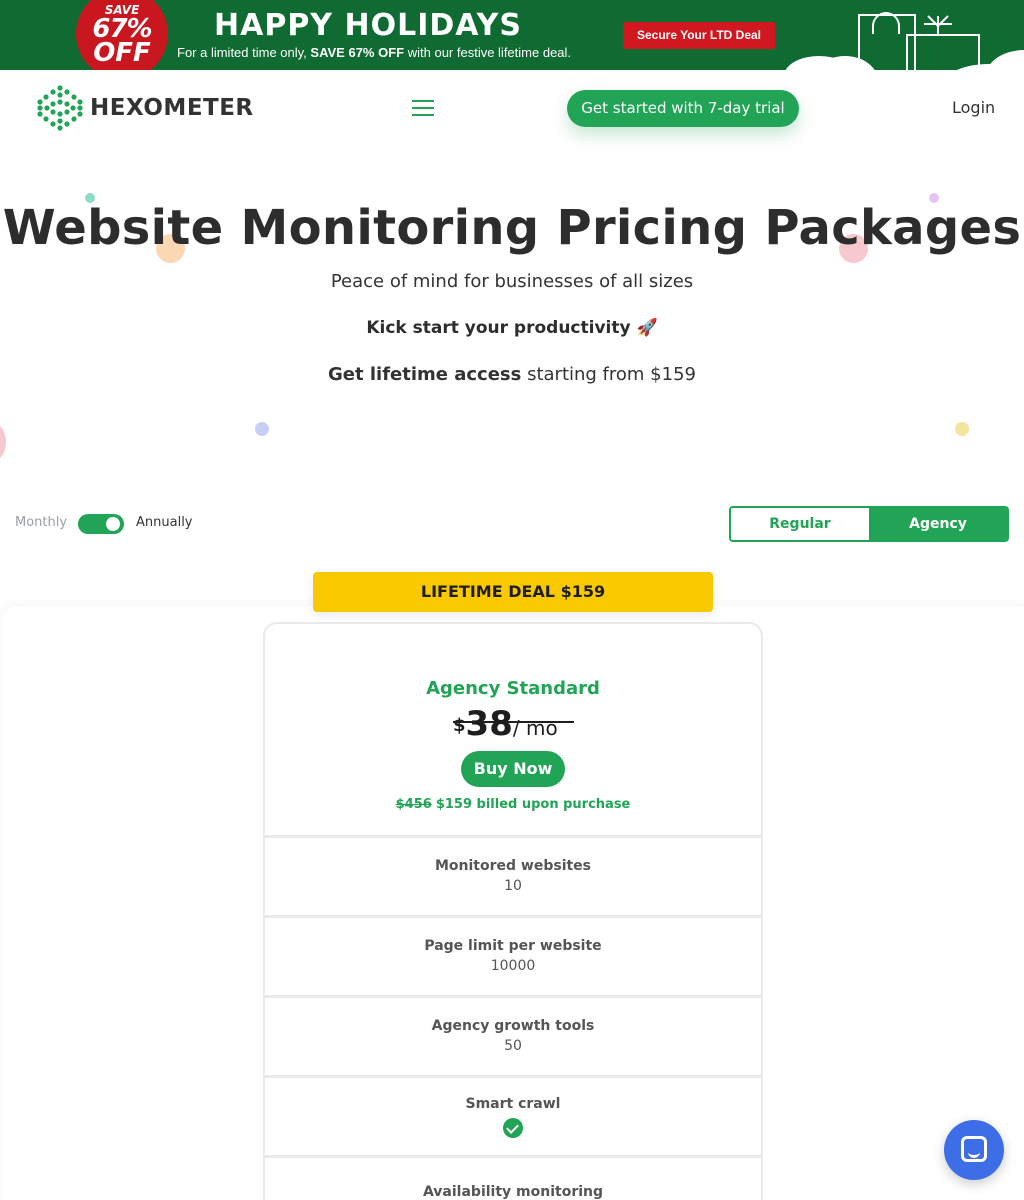 This screenshot has width=1024, height=1200. What do you see at coordinates (938, 524) in the screenshot?
I see `agency-tab: Agency` at bounding box center [938, 524].